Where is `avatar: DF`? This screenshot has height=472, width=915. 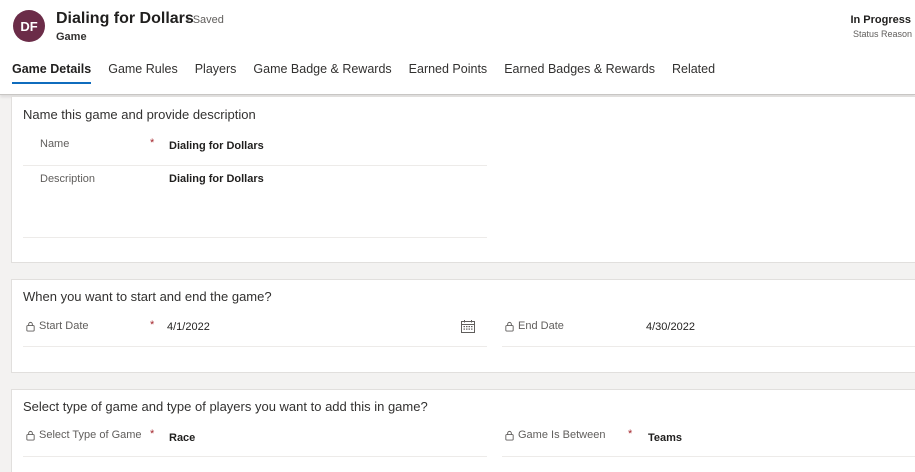
avatar: DF is located at coordinates (29, 26).